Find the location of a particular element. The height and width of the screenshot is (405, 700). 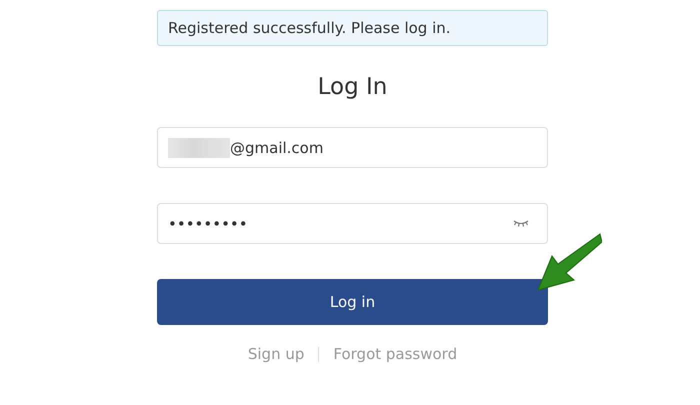

email-field: @gmail.com is located at coordinates (352, 147).